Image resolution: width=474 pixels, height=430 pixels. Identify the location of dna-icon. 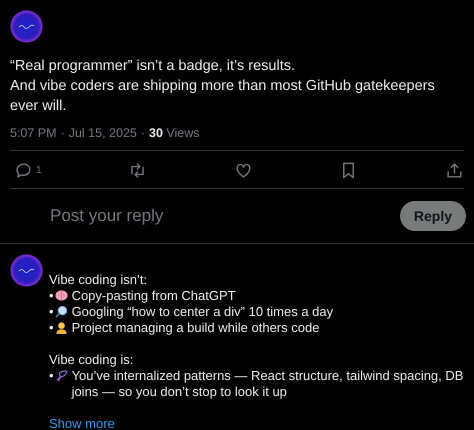
(61, 375).